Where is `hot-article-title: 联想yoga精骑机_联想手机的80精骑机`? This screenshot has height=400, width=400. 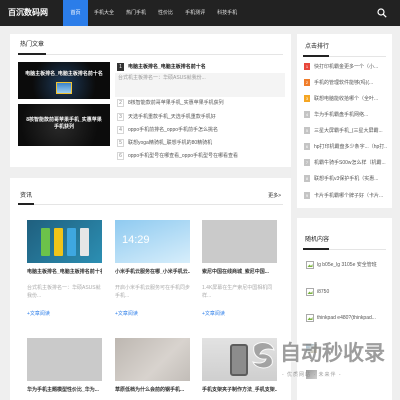 hot-article-title: 联想yoga精骑机_联想手机的80精骑机 is located at coordinates (170, 143).